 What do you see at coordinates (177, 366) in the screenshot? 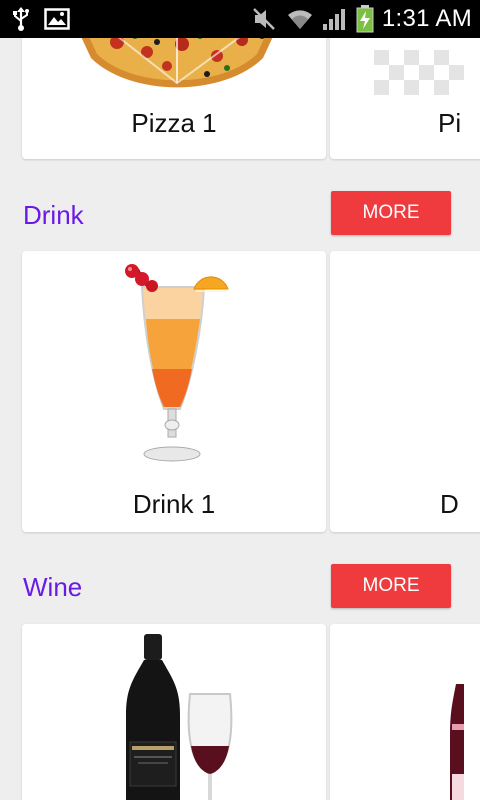
I see `cocktail-image` at bounding box center [177, 366].